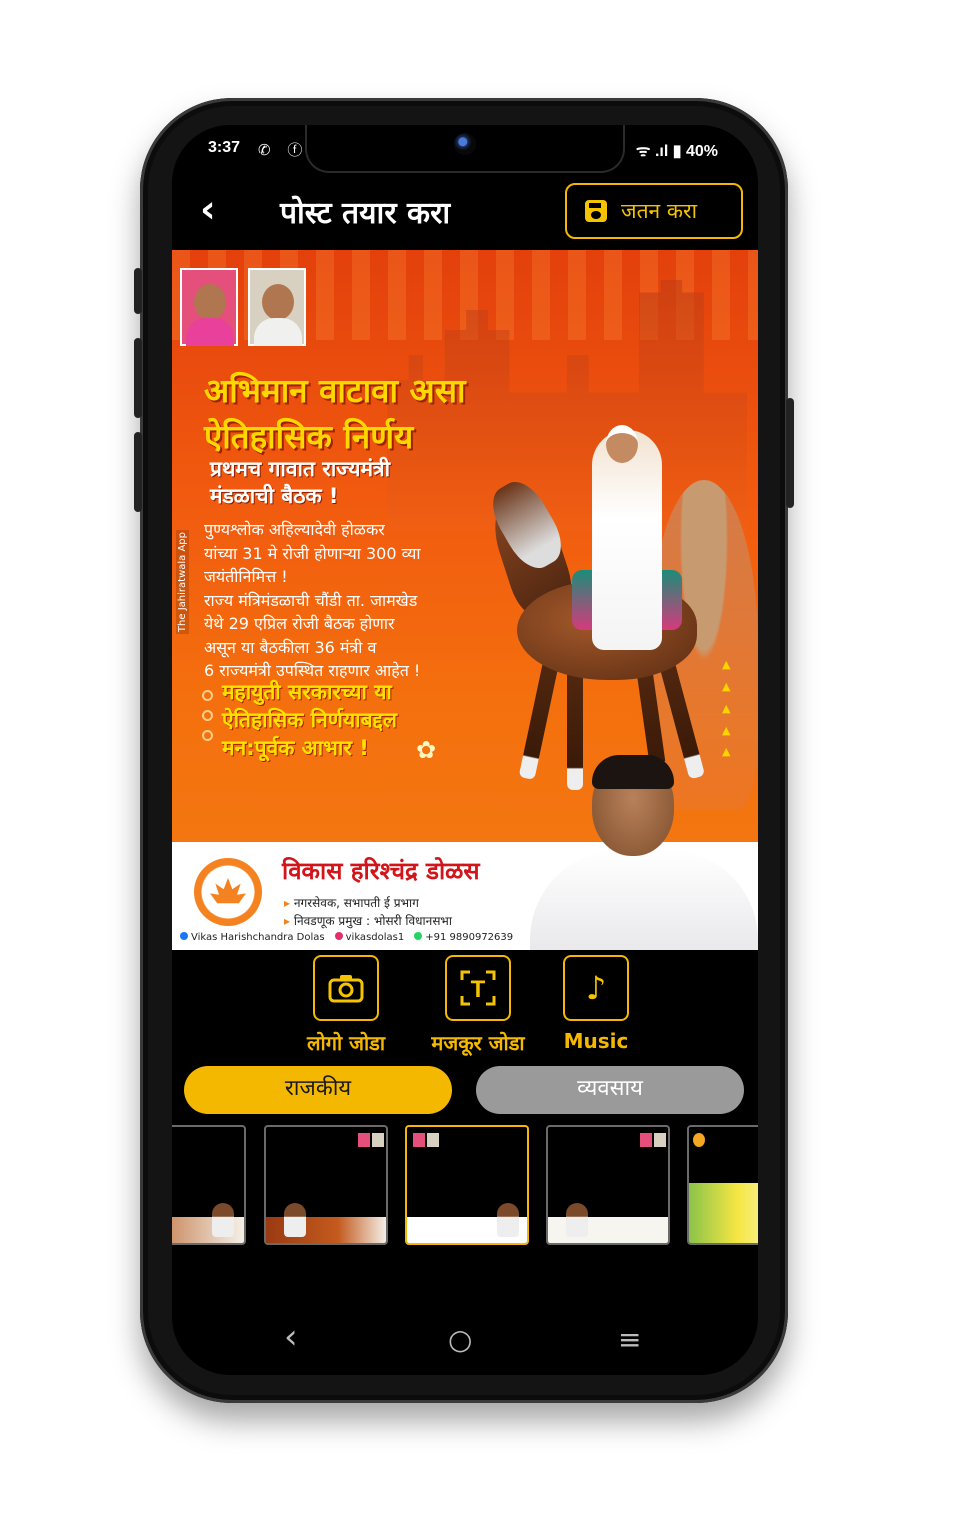 The width and height of the screenshot is (965, 1536). I want to click on svg-text: T, so click(478, 989).